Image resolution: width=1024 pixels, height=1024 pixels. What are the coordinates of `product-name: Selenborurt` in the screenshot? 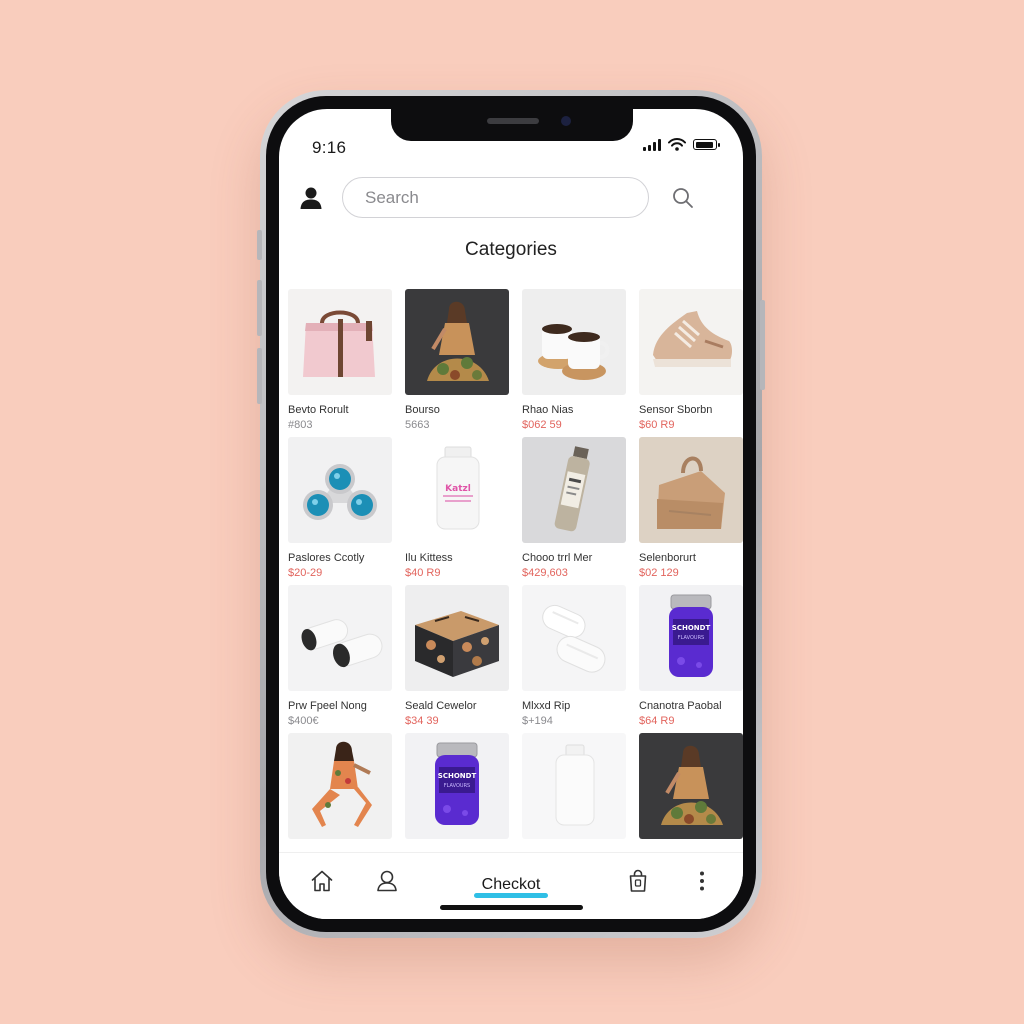 It's located at (667, 558).